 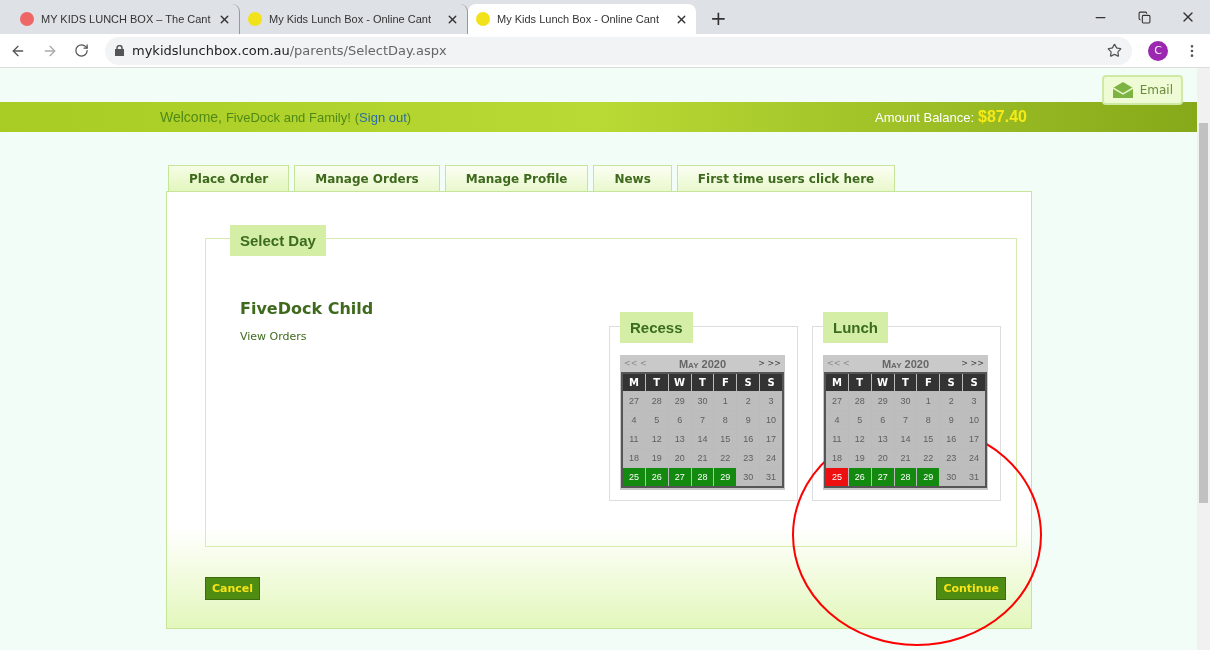 What do you see at coordinates (656, 327) in the screenshot?
I see `meal-title: Recess` at bounding box center [656, 327].